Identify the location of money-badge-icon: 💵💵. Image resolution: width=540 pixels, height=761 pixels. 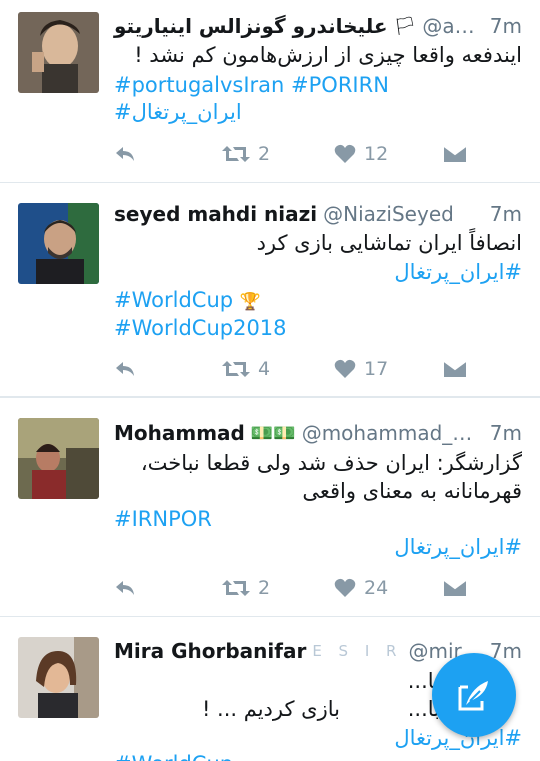
(273, 433).